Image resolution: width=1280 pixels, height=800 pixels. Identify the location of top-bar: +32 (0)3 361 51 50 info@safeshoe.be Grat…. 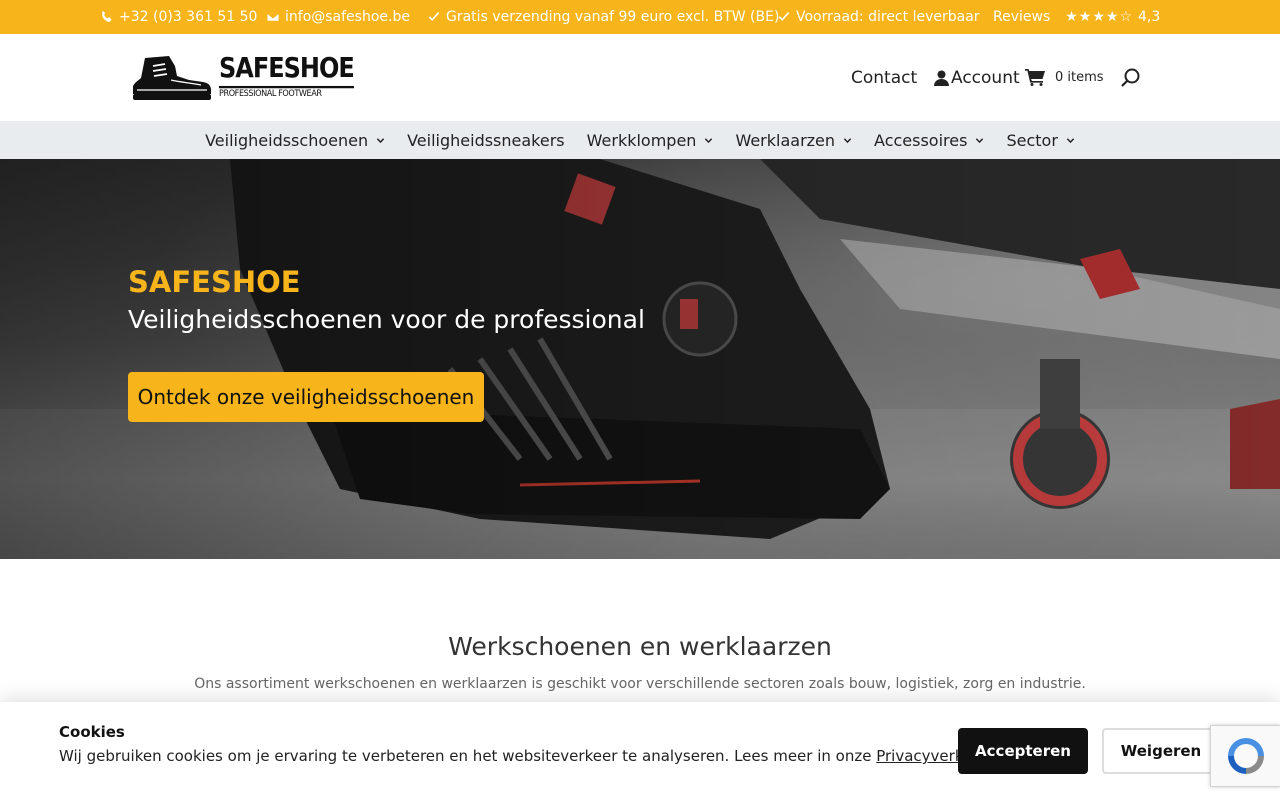
(640, 17).